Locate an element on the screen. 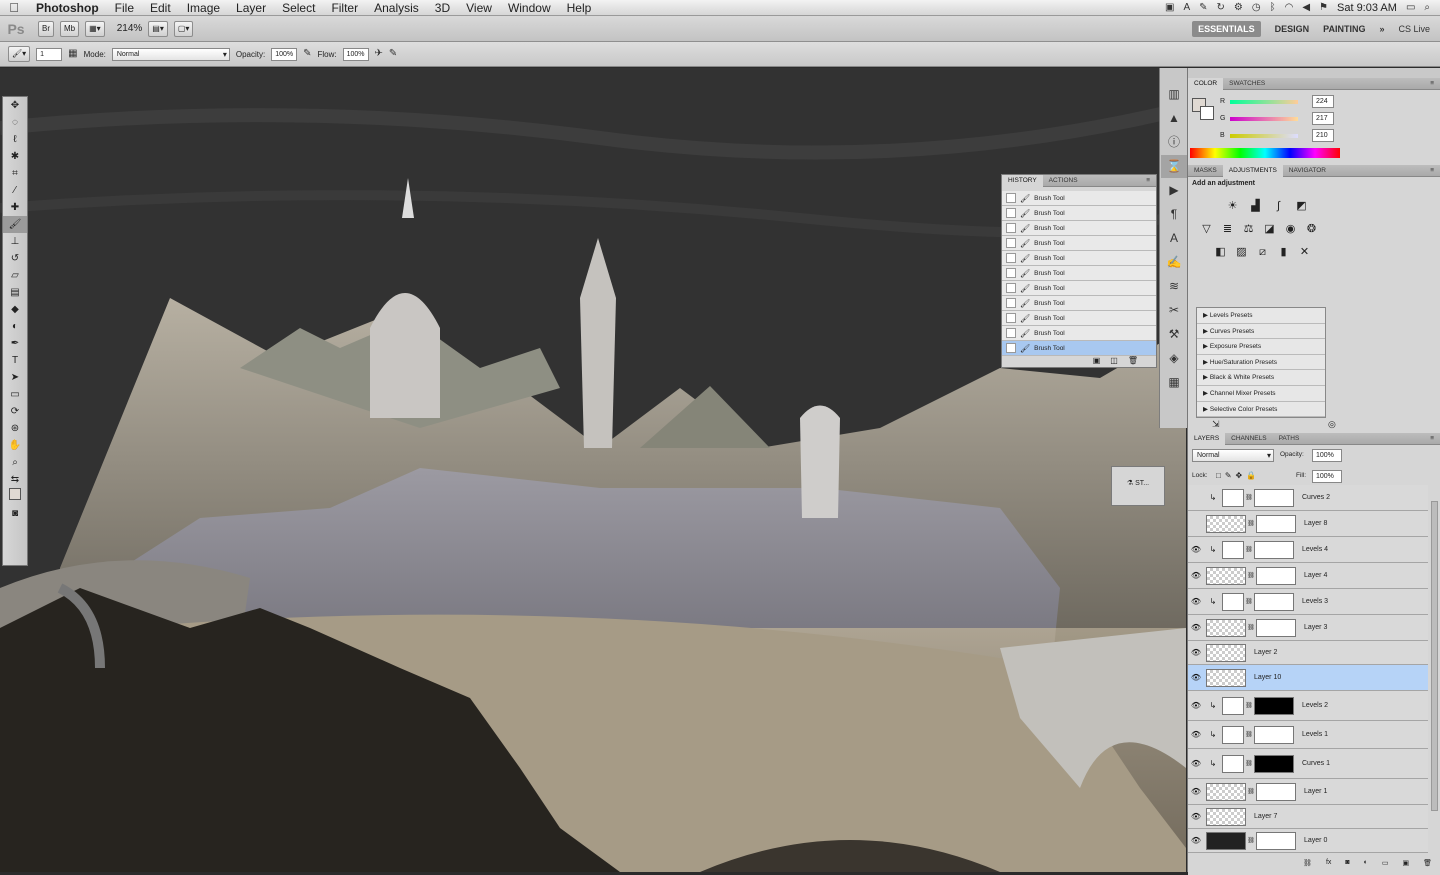 This screenshot has width=1440, height=875. threshold-icon: ⧄ is located at coordinates (1262, 252).